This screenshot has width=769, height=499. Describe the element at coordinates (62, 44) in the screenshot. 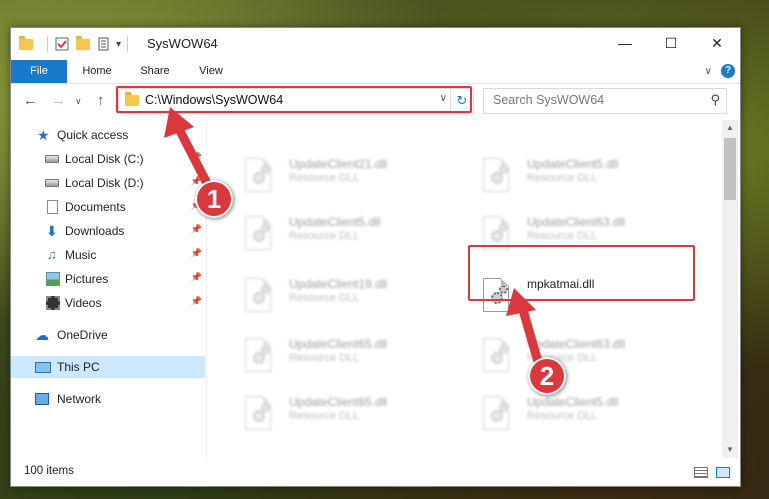

I see `properties-icon` at that location.